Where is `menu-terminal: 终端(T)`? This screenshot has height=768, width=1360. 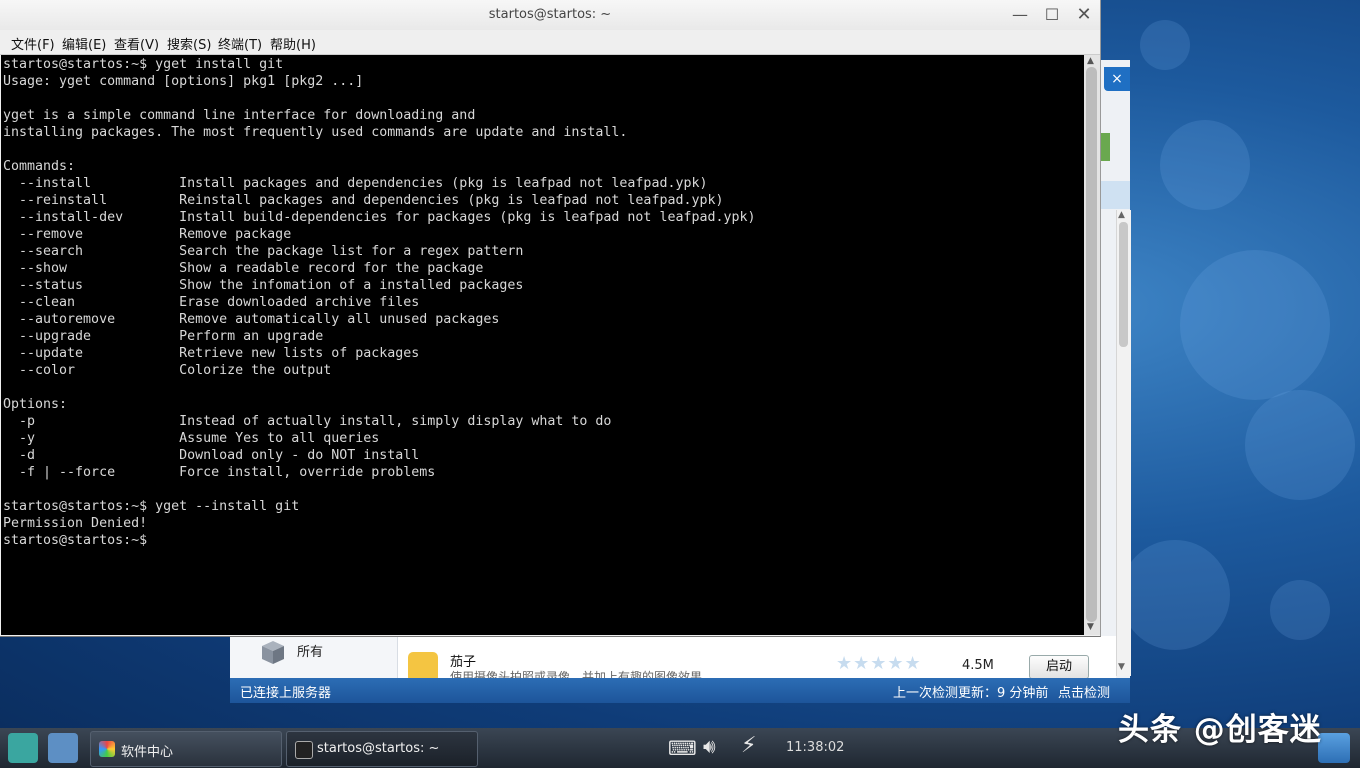 menu-terminal: 终端(T) is located at coordinates (240, 43).